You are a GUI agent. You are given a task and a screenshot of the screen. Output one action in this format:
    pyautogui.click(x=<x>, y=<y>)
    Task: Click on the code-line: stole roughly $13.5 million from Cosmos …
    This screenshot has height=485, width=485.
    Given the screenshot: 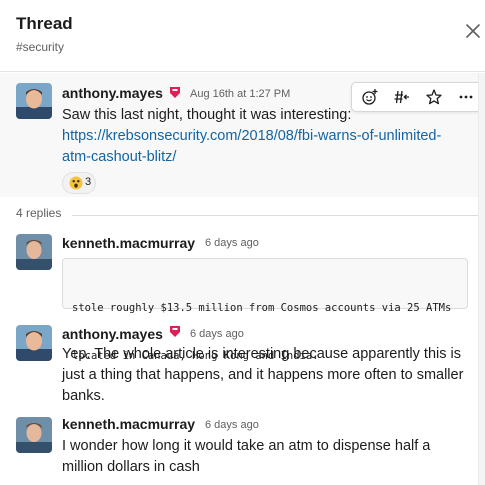 What is the action you would take?
    pyautogui.click(x=262, y=308)
    